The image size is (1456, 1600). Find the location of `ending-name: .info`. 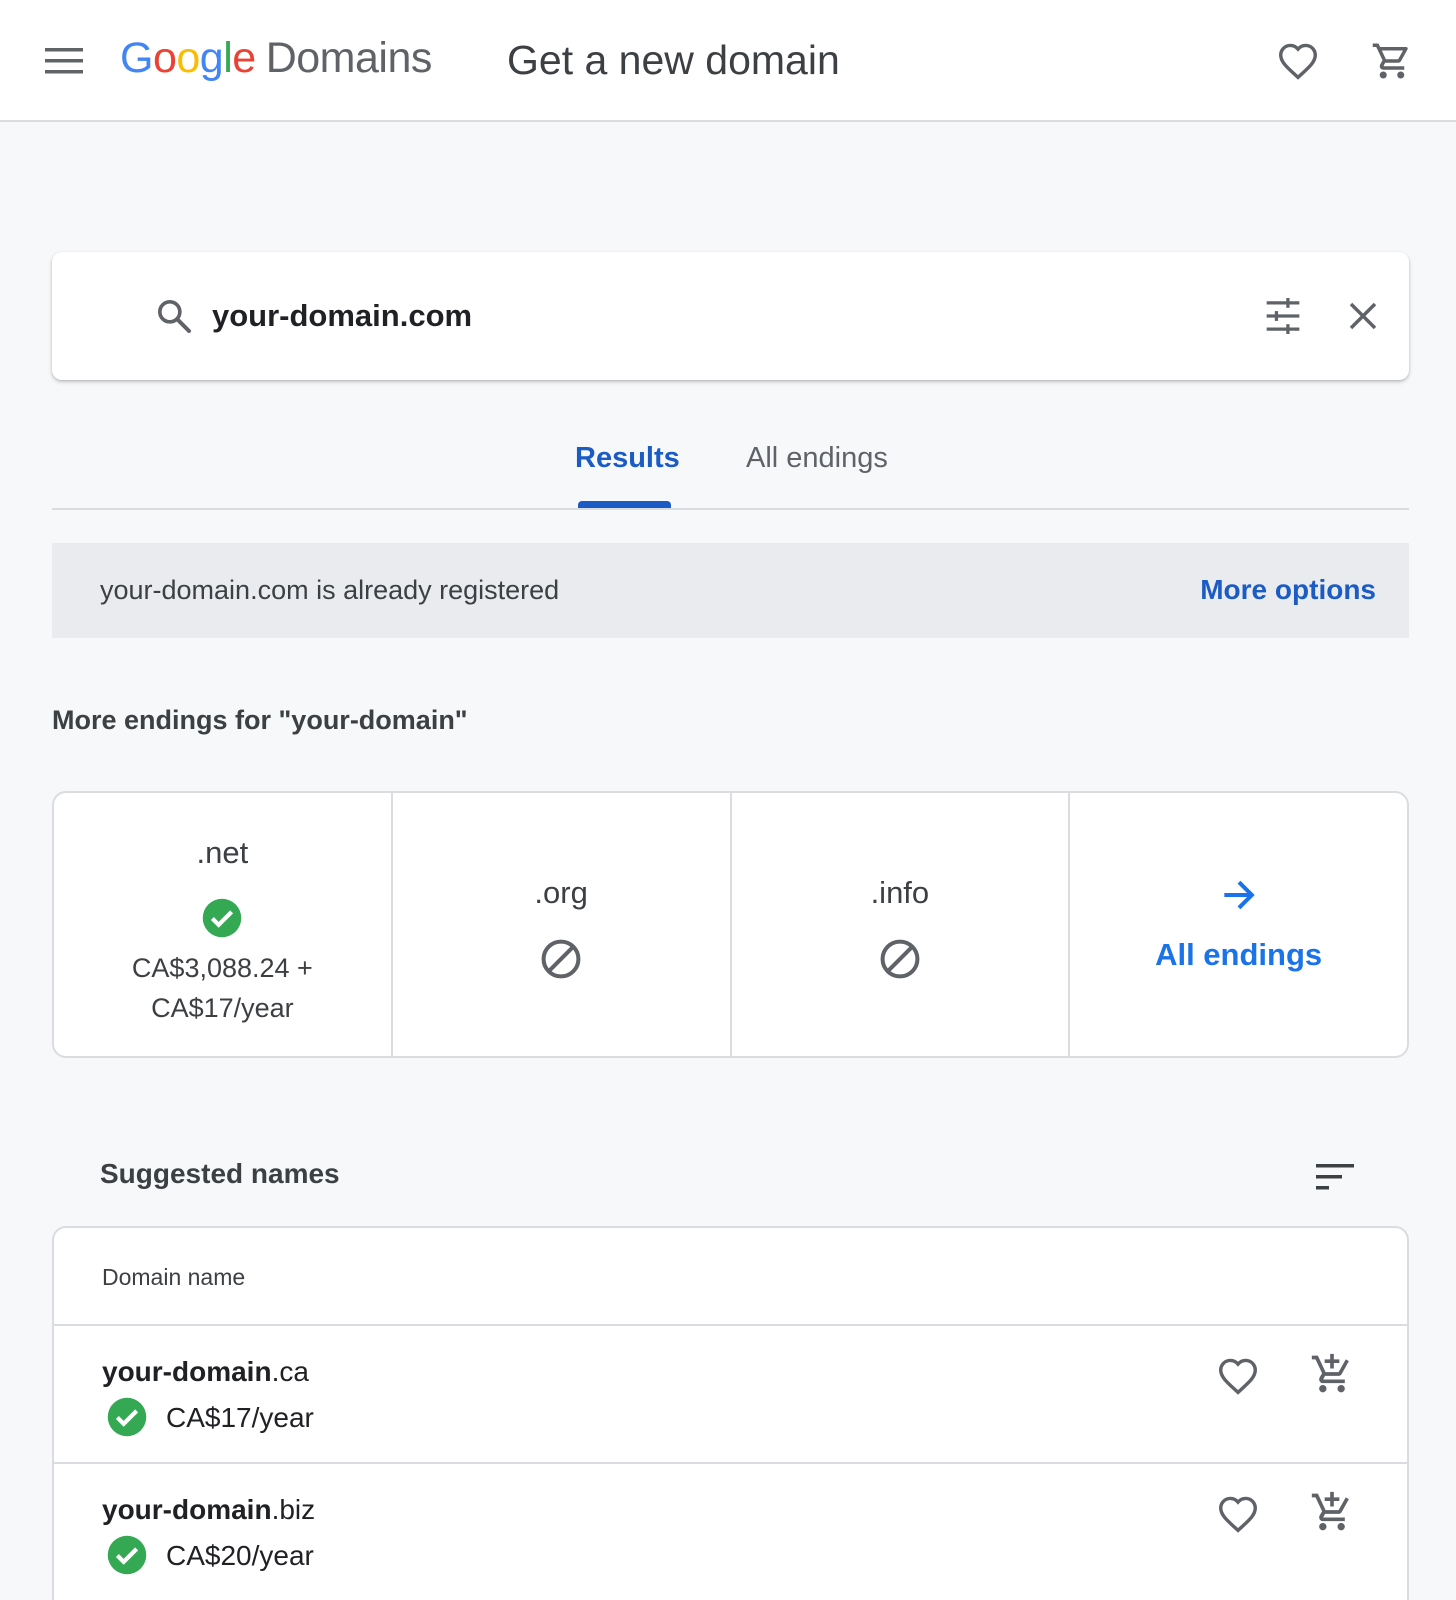

ending-name: .info is located at coordinates (900, 892).